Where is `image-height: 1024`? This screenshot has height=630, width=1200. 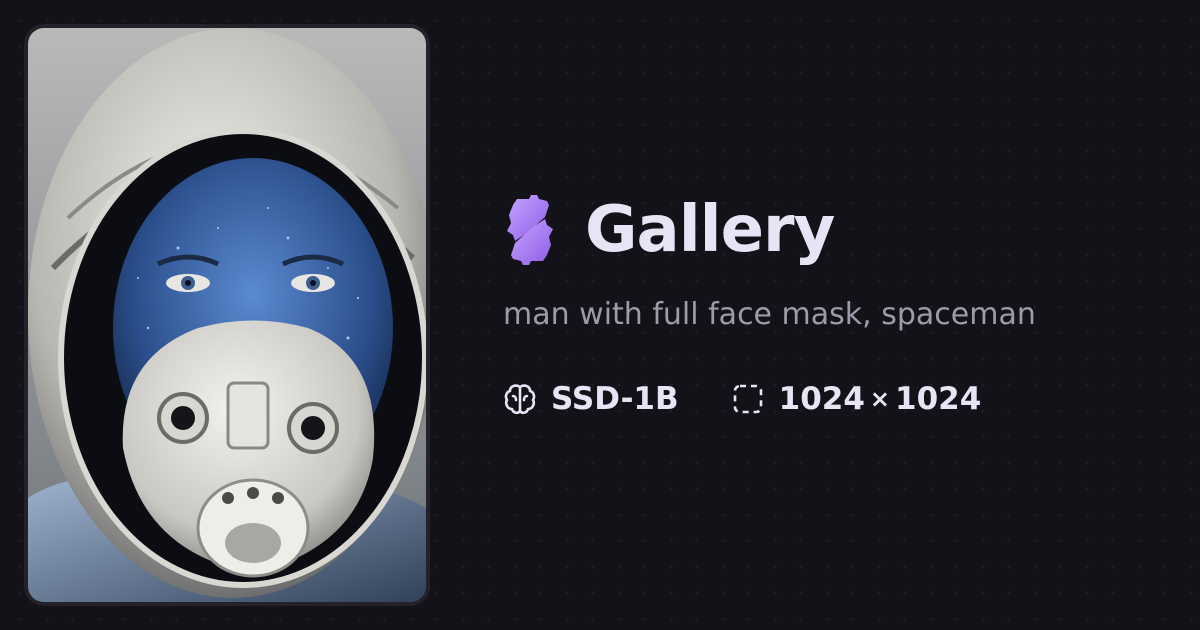
image-height: 1024 is located at coordinates (938, 399).